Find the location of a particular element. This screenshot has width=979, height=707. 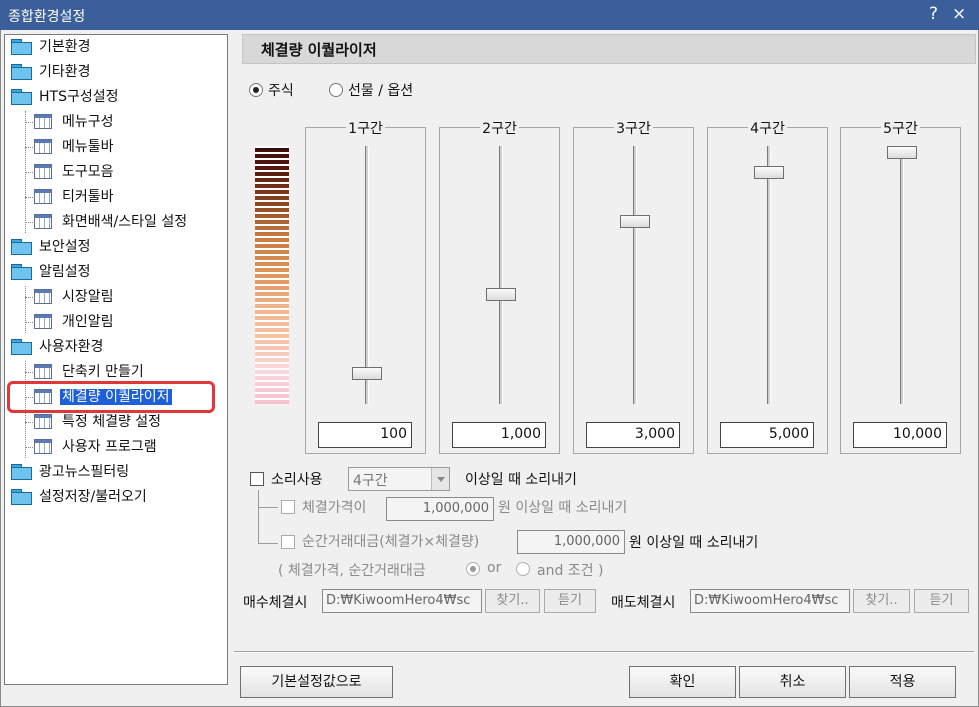

price-threshold-input: 1,000,000 is located at coordinates (440, 509).